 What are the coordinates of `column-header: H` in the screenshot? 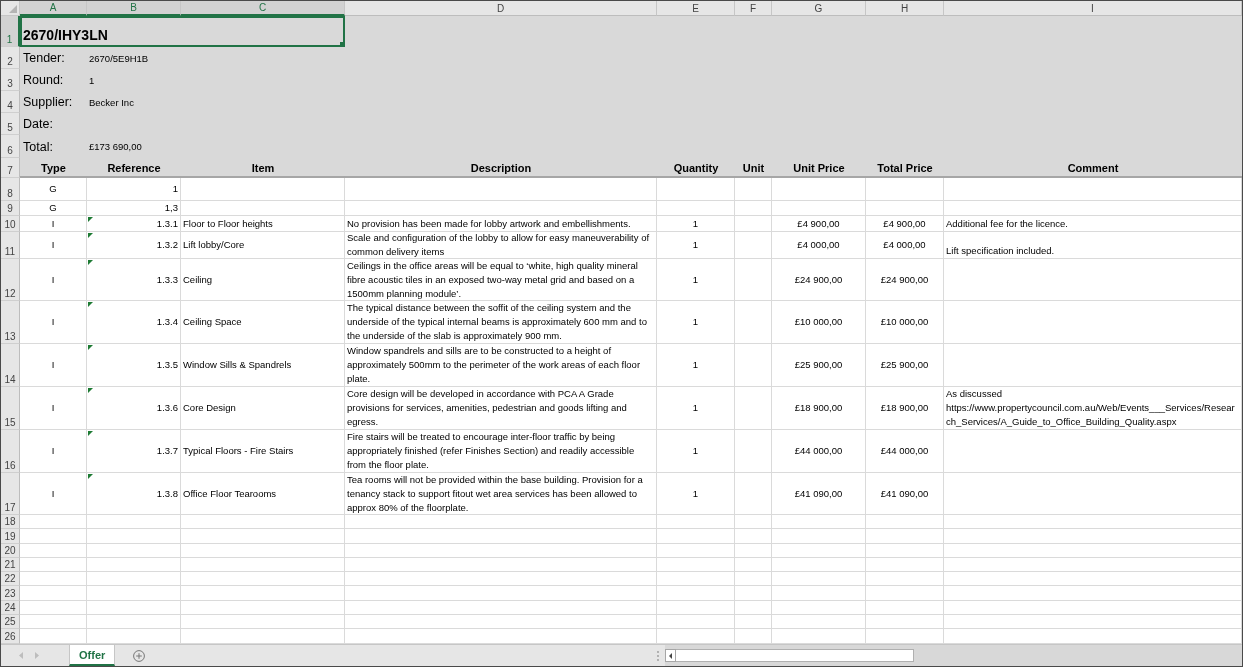 It's located at (905, 8).